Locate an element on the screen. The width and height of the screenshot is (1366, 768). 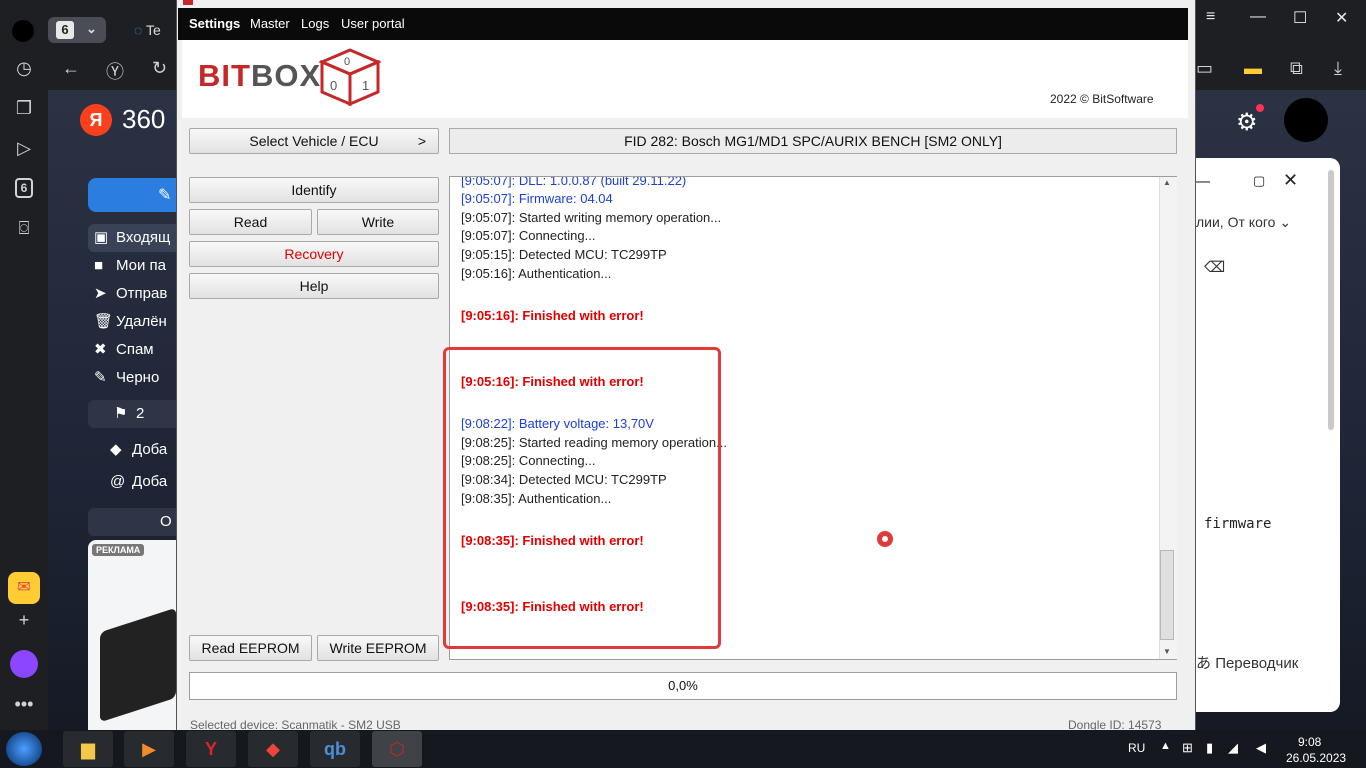
read-button: Read is located at coordinates (250, 222).